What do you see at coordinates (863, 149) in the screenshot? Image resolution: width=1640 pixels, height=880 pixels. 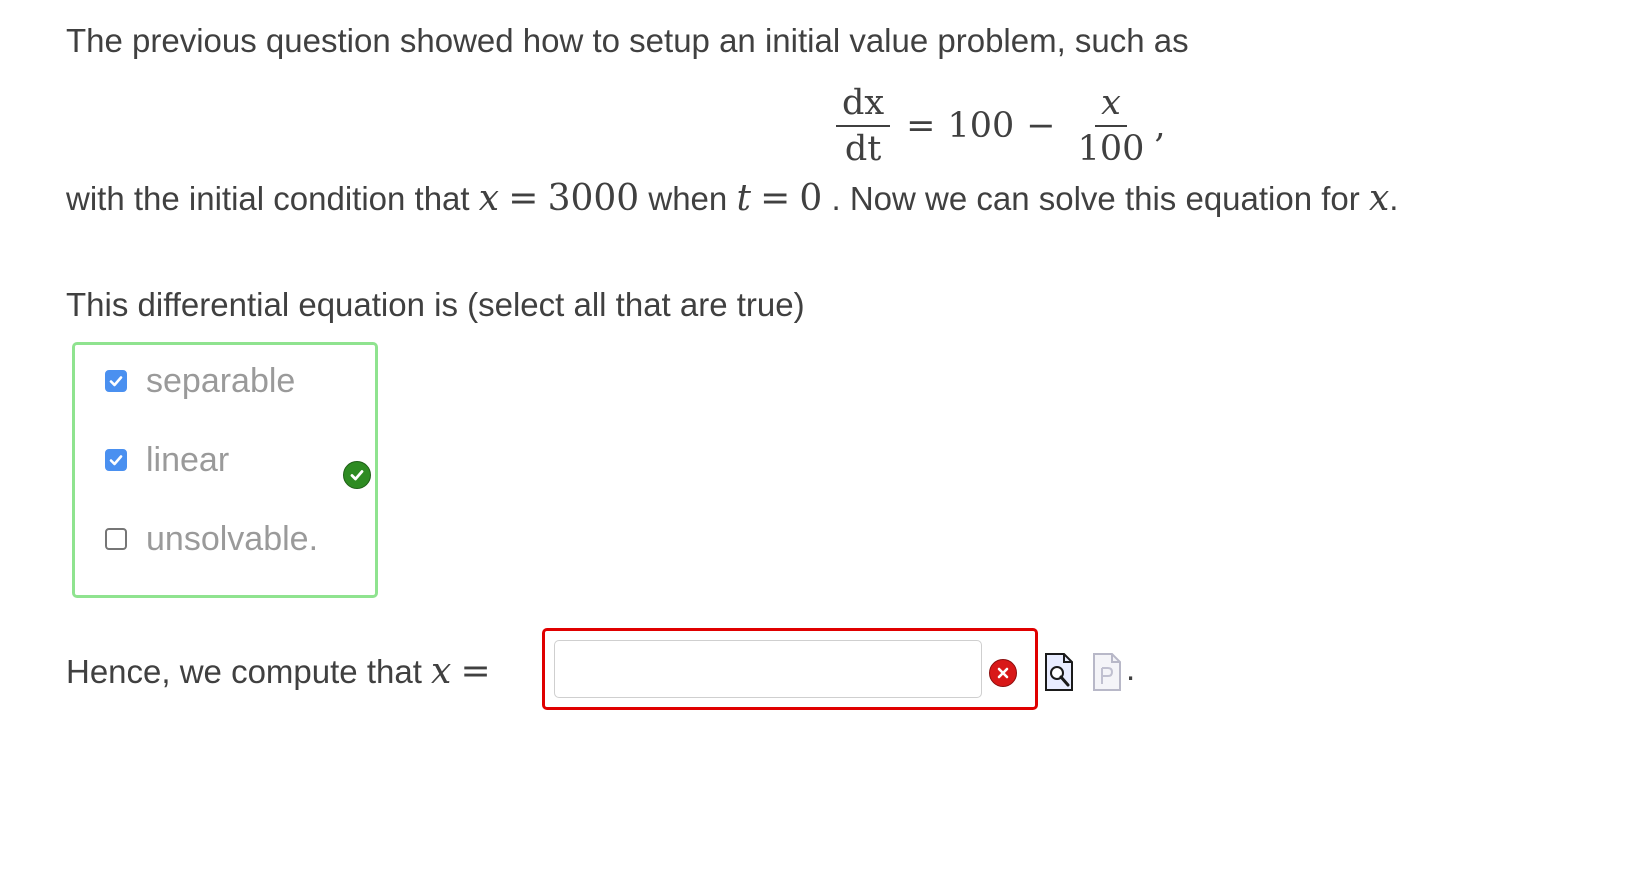 I see `derivative-denominator: dt` at bounding box center [863, 149].